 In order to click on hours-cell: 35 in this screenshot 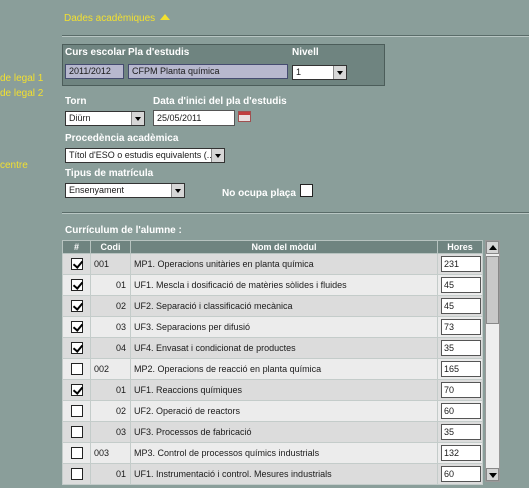, I will do `click(460, 432)`.